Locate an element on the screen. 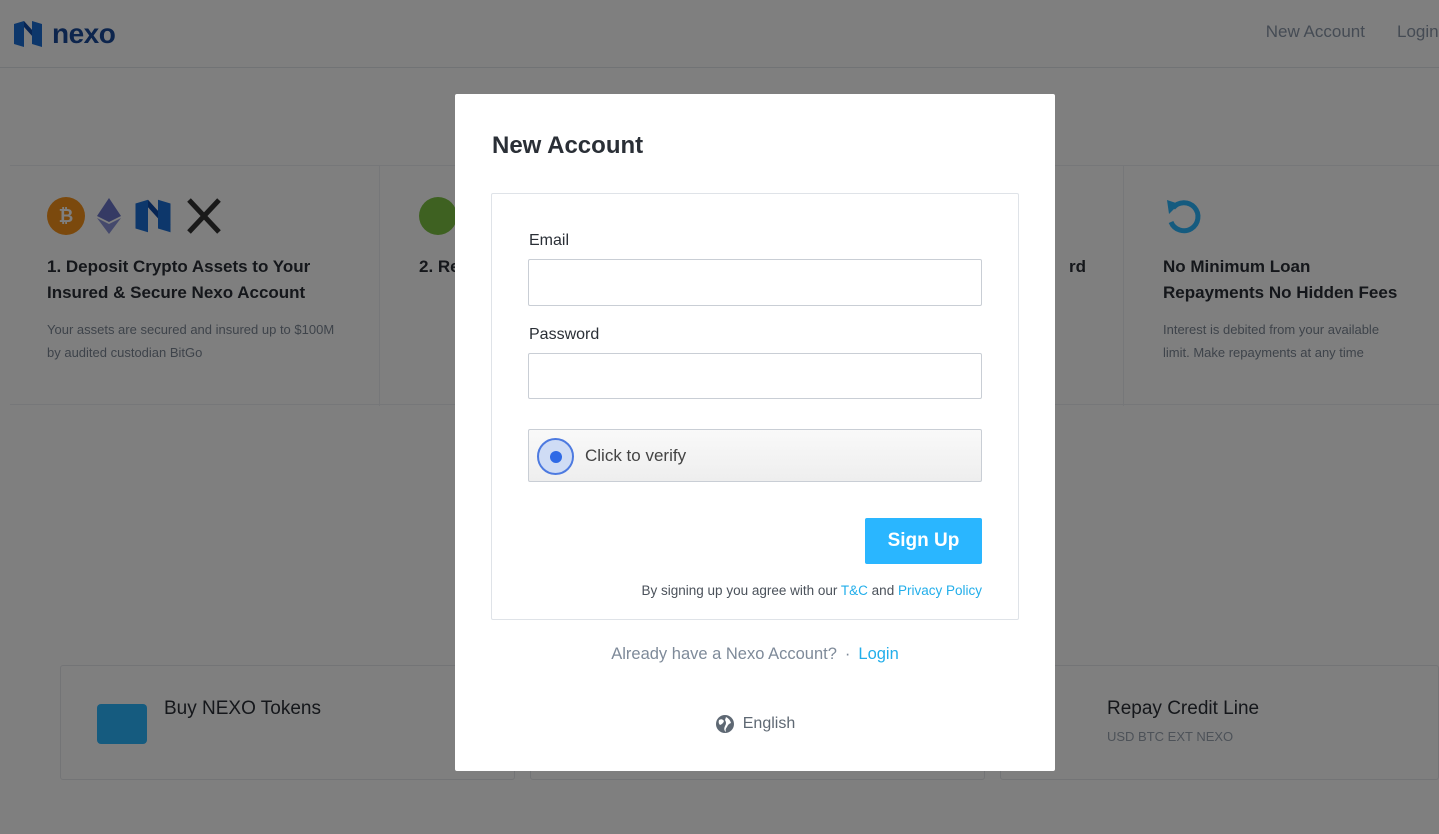 This screenshot has width=1439, height=834. language-label: English is located at coordinates (769, 723).